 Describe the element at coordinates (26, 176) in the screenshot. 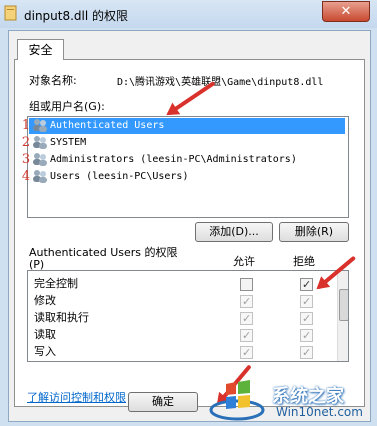

I see `annotation-number: 4` at that location.